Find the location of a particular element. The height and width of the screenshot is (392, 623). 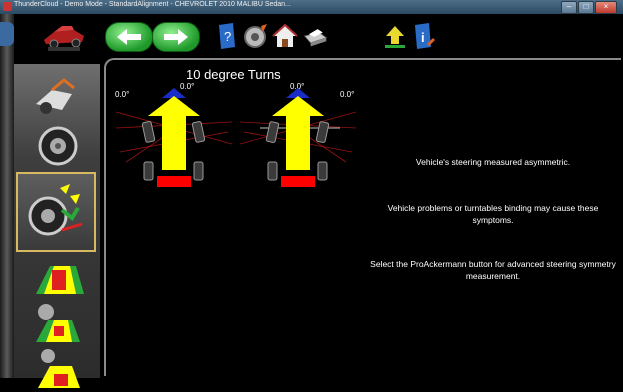

info-icon: i is located at coordinates (424, 36).